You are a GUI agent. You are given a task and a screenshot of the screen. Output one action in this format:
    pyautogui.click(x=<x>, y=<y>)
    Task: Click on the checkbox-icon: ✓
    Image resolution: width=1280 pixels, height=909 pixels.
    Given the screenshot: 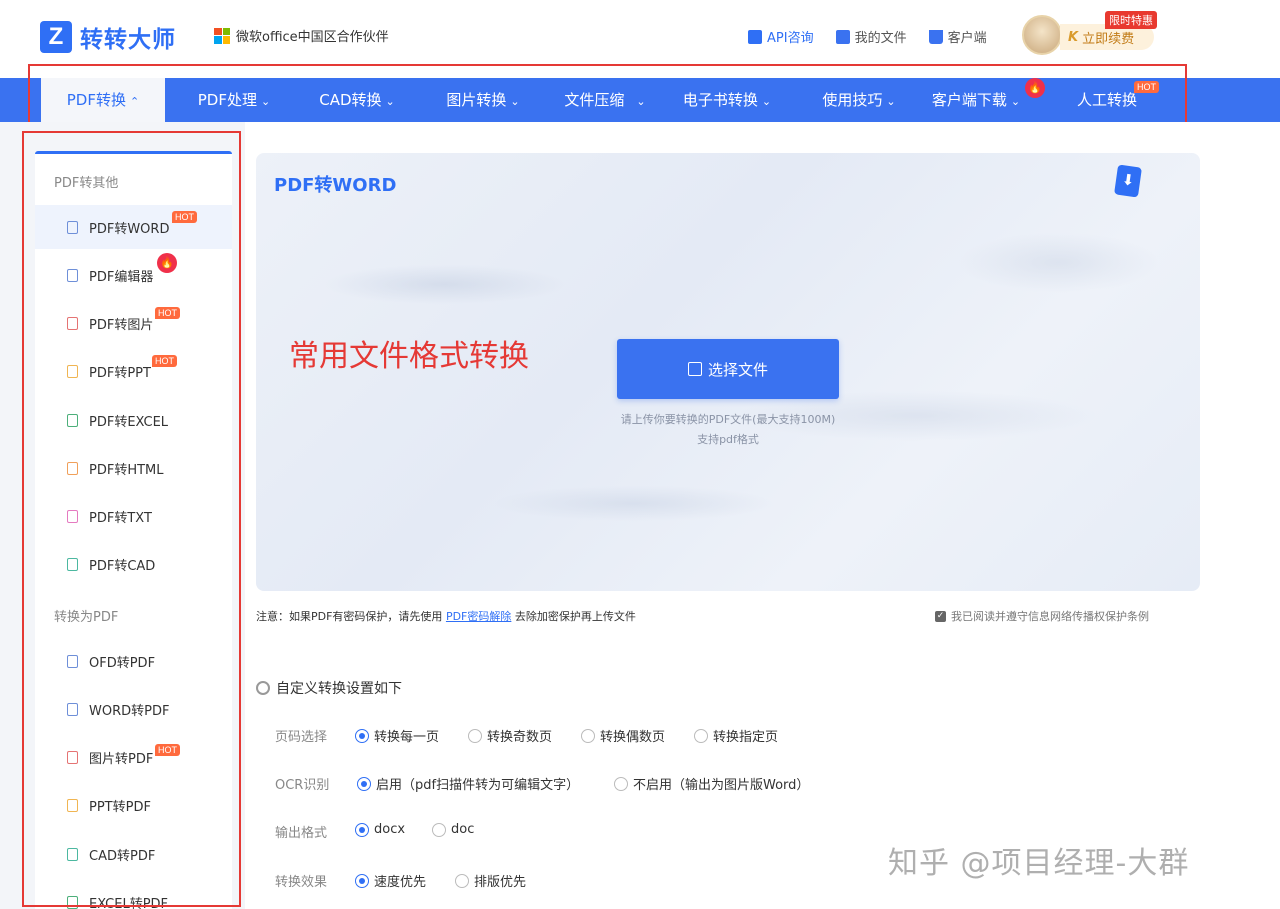 What is the action you would take?
    pyautogui.click(x=940, y=616)
    